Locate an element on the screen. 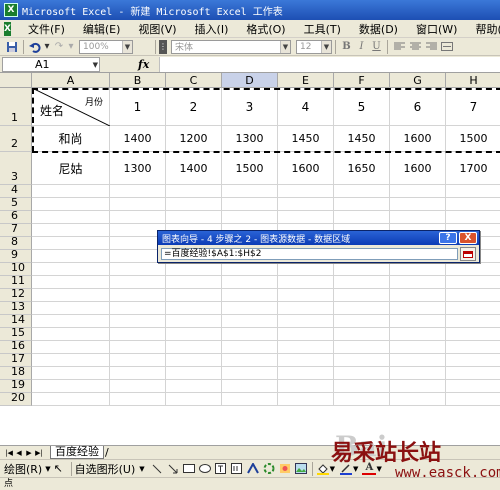 This screenshot has width=500, height=490. select-all-corner is located at coordinates (16, 80).